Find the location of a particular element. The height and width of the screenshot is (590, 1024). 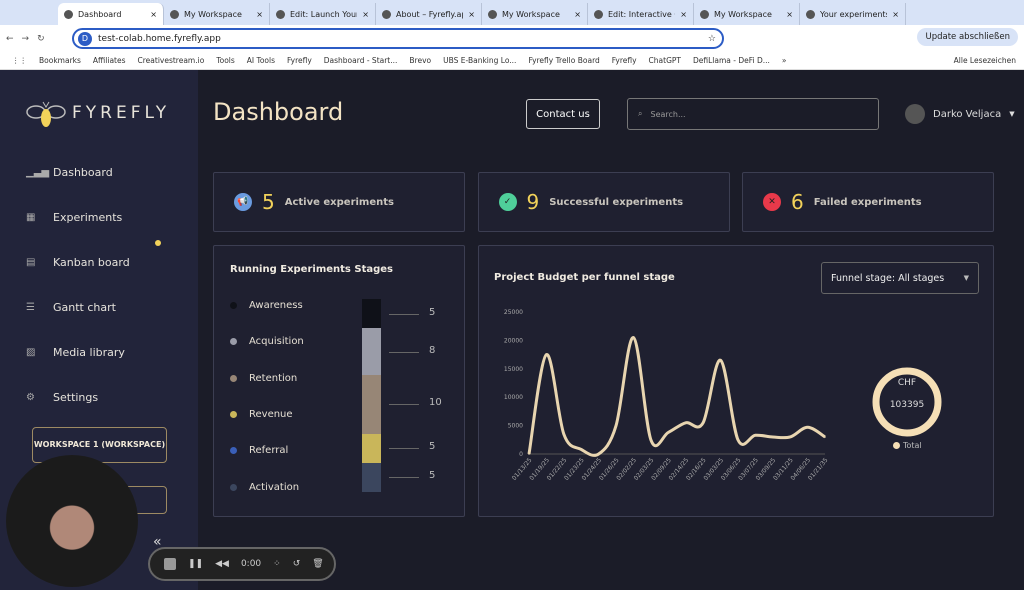

tab-title: My Workspace is located at coordinates (531, 14).